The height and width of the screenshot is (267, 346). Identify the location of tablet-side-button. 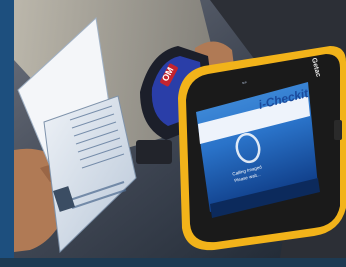
(338, 130).